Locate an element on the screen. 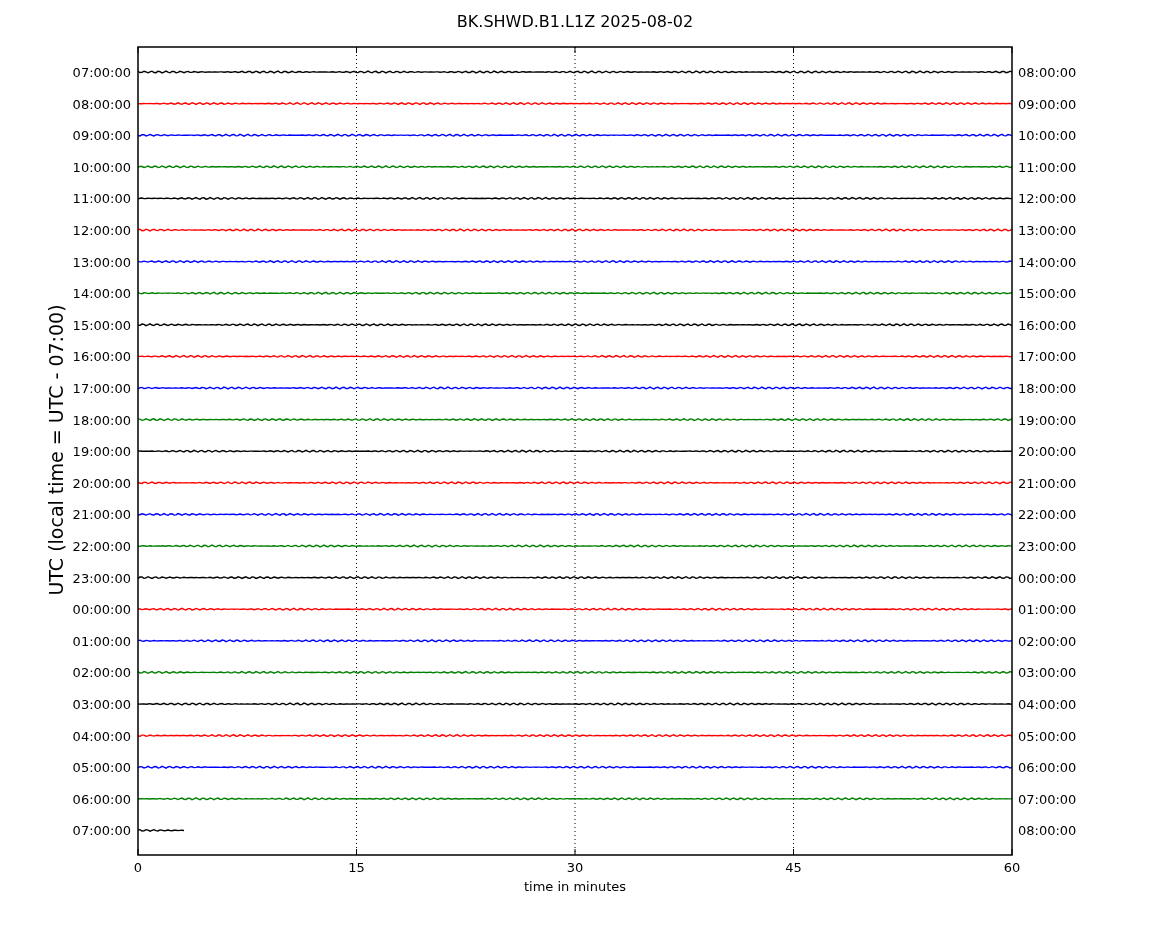  x-axis-label: time in minutes is located at coordinates (575, 886).